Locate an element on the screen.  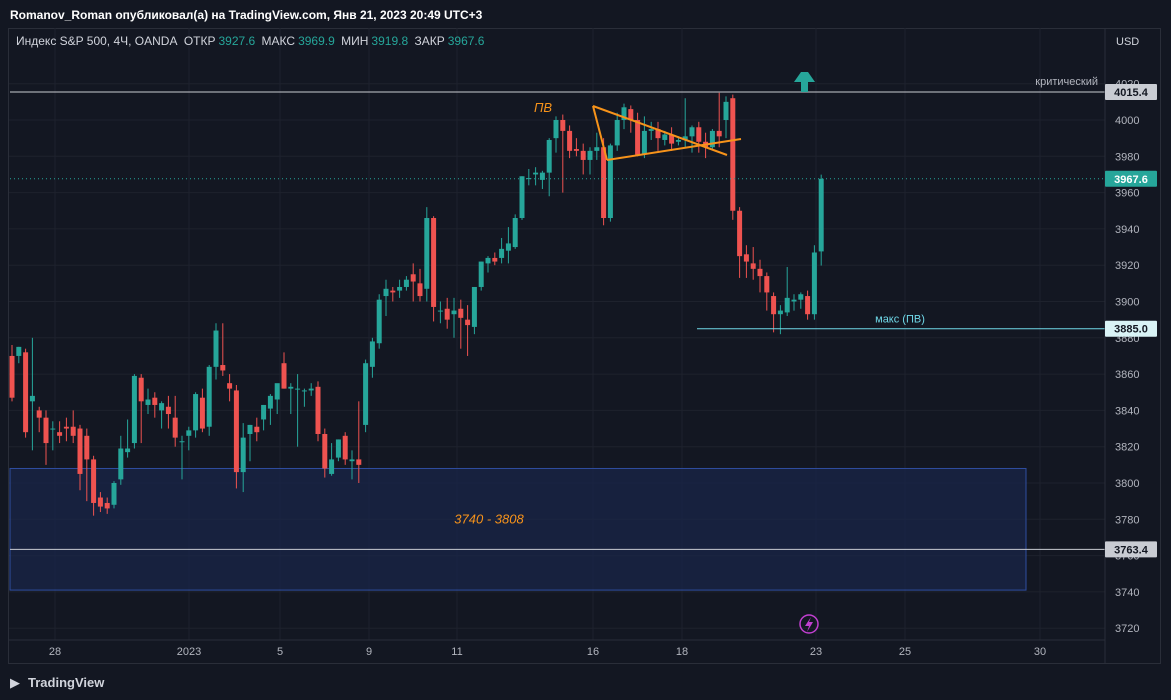
triangle-upper-line is located at coordinates (660, 130).